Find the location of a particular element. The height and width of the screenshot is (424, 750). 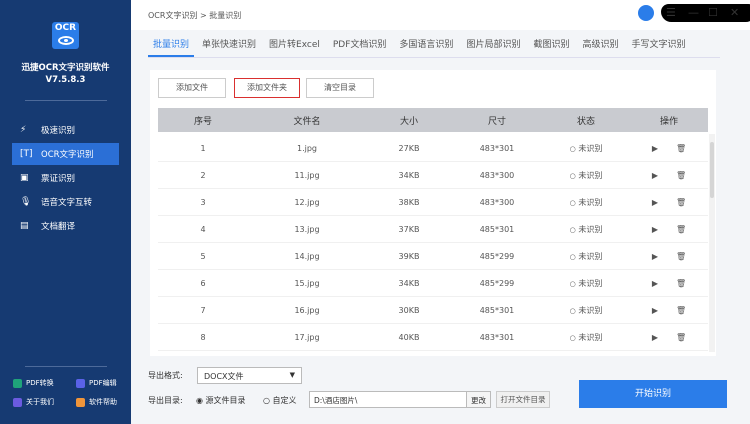

radio-source-dir: ◉ 源文件目录 is located at coordinates (221, 400).